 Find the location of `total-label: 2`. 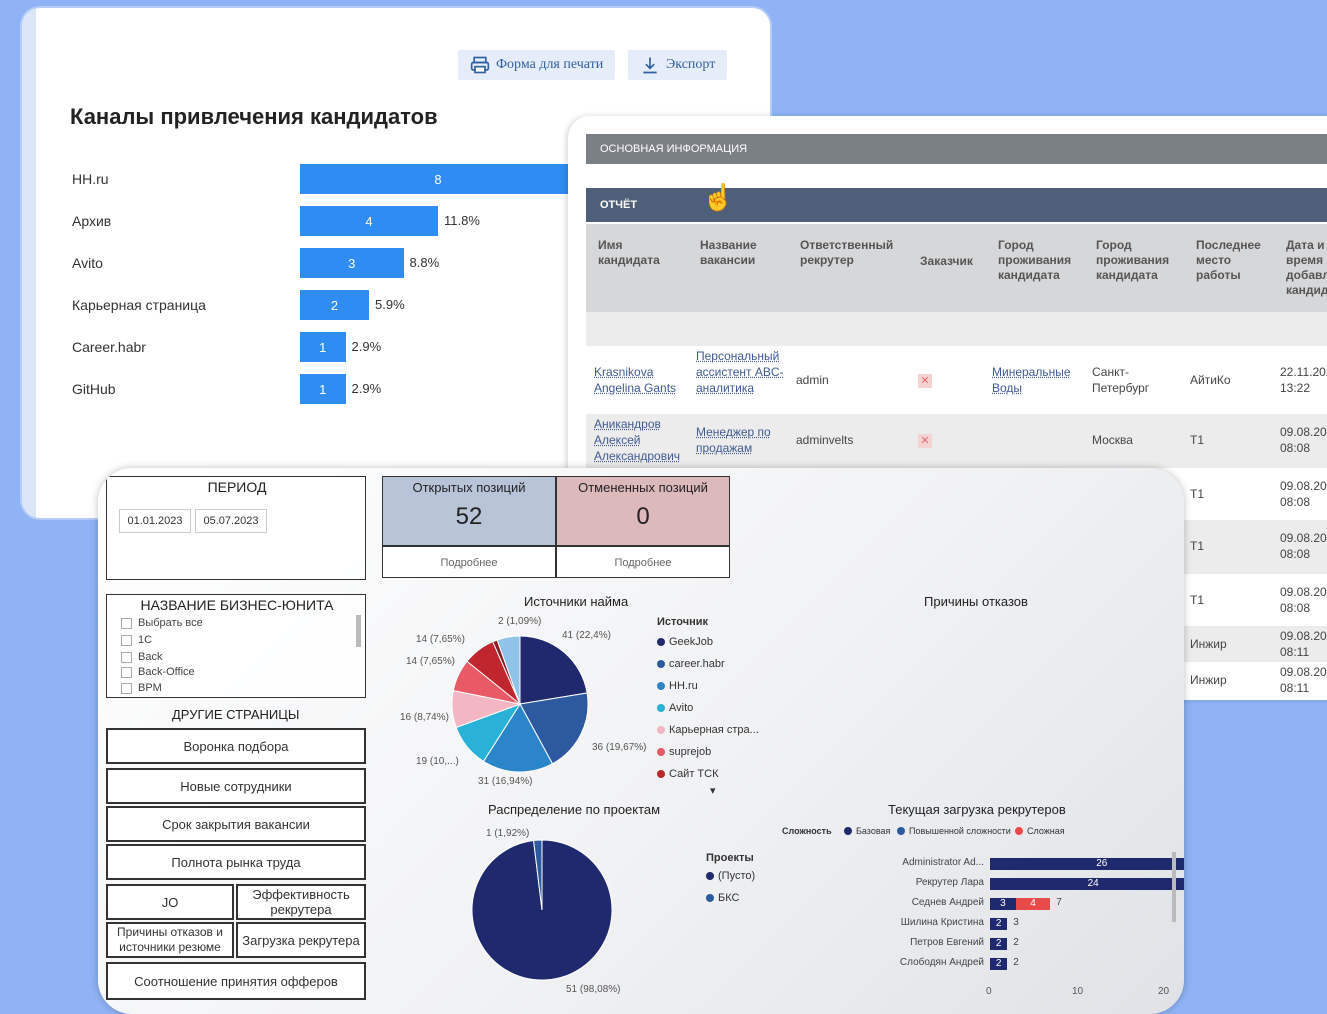

total-label: 2 is located at coordinates (1016, 962).